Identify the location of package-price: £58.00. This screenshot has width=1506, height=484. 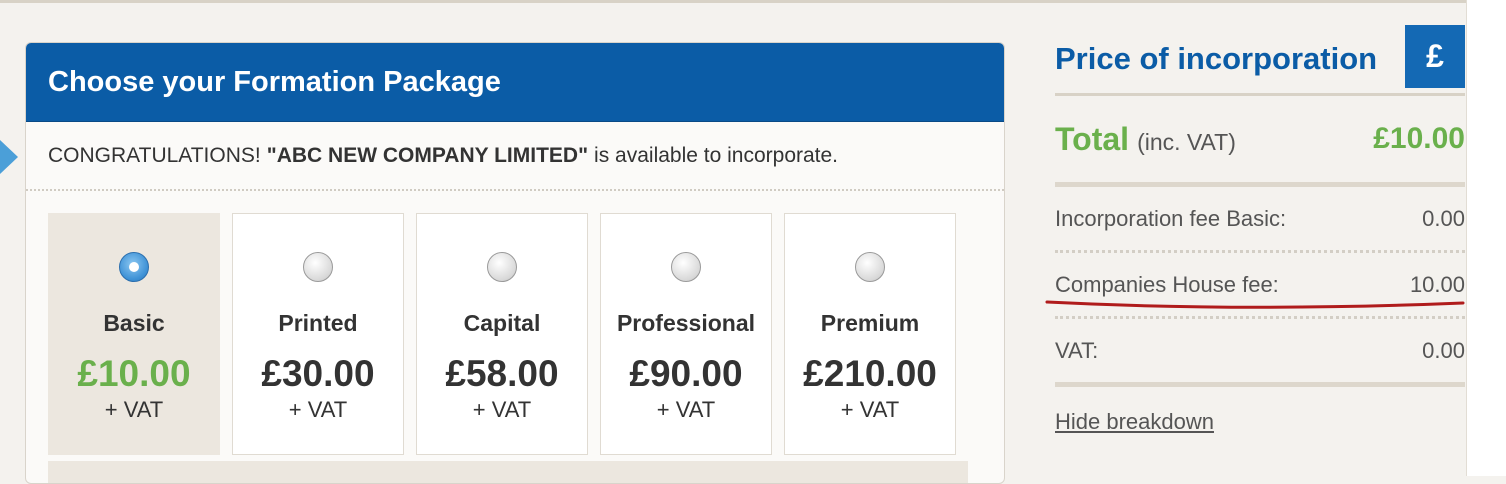
(502, 373).